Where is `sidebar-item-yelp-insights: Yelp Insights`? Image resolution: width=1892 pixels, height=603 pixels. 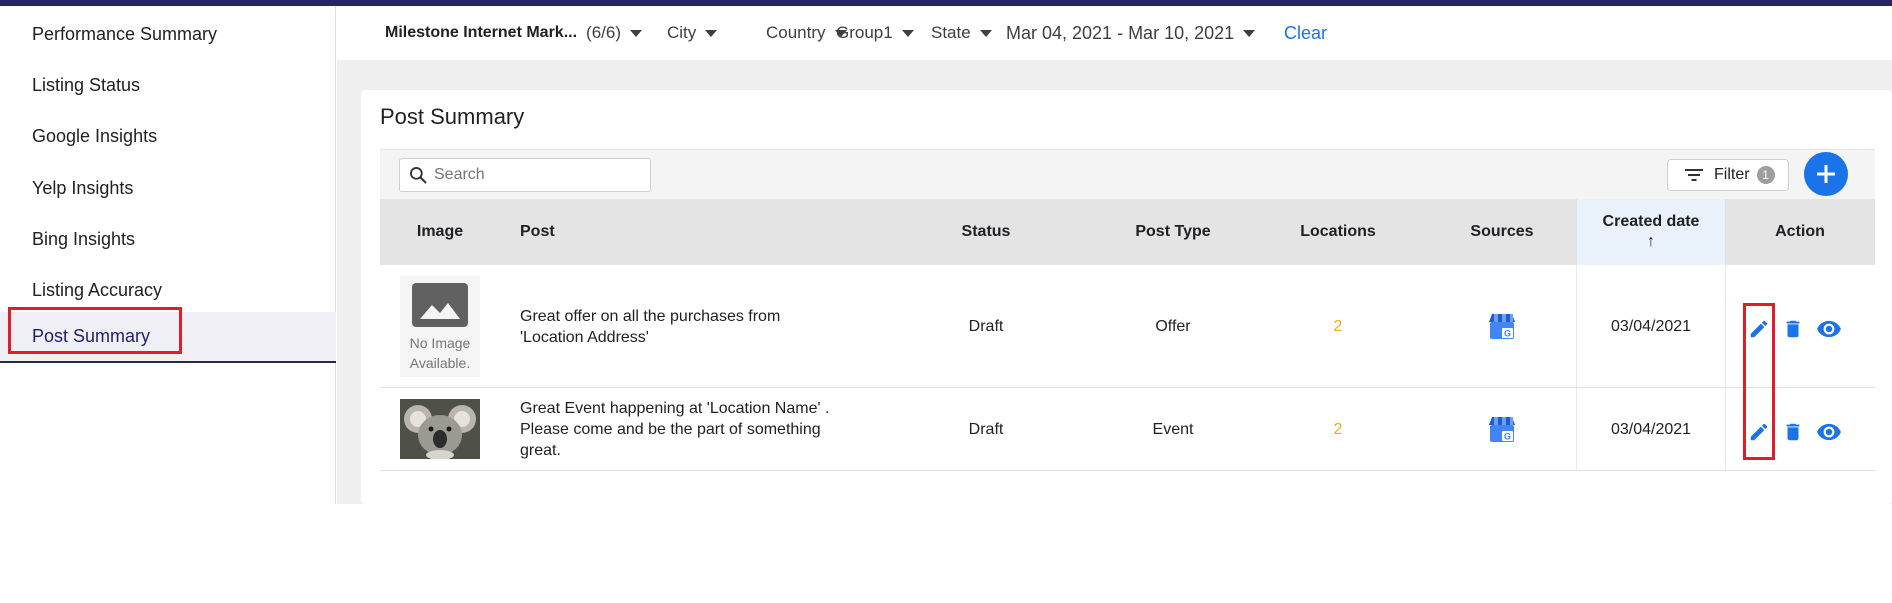 sidebar-item-yelp-insights: Yelp Insights is located at coordinates (168, 188).